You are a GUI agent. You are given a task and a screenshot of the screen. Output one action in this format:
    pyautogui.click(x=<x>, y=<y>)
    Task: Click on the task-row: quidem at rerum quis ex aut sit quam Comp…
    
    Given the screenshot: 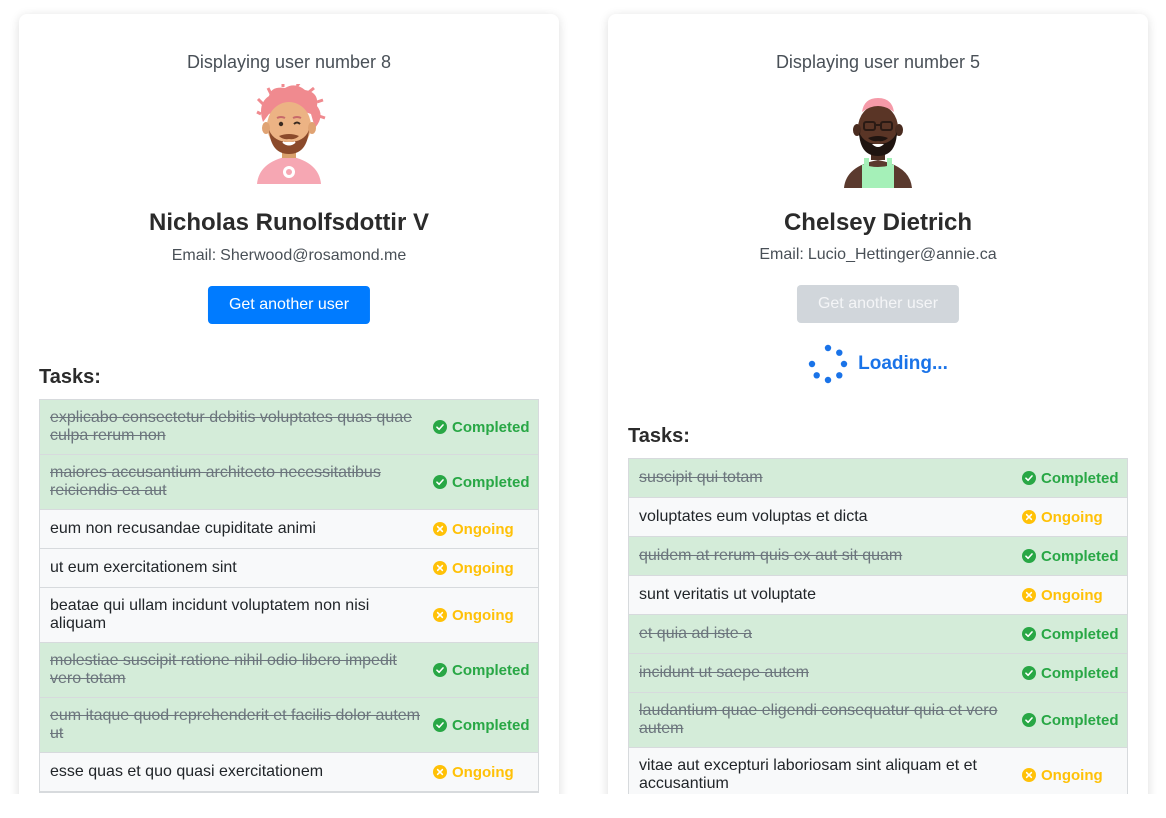 What is the action you would take?
    pyautogui.click(x=878, y=556)
    